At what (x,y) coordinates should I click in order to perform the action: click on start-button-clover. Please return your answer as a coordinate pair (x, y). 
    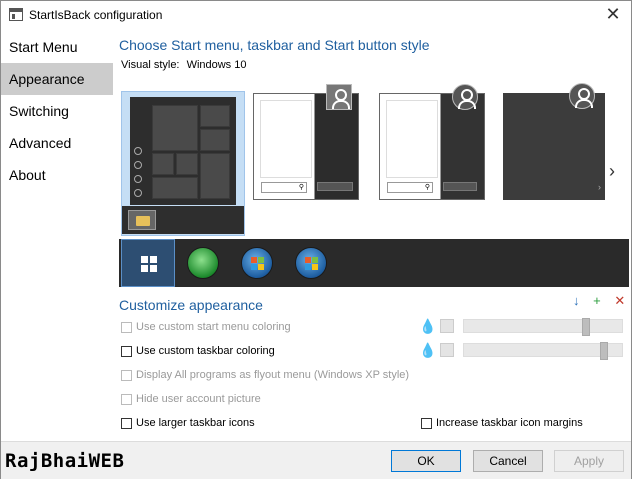
    Looking at the image, I should click on (202, 263).